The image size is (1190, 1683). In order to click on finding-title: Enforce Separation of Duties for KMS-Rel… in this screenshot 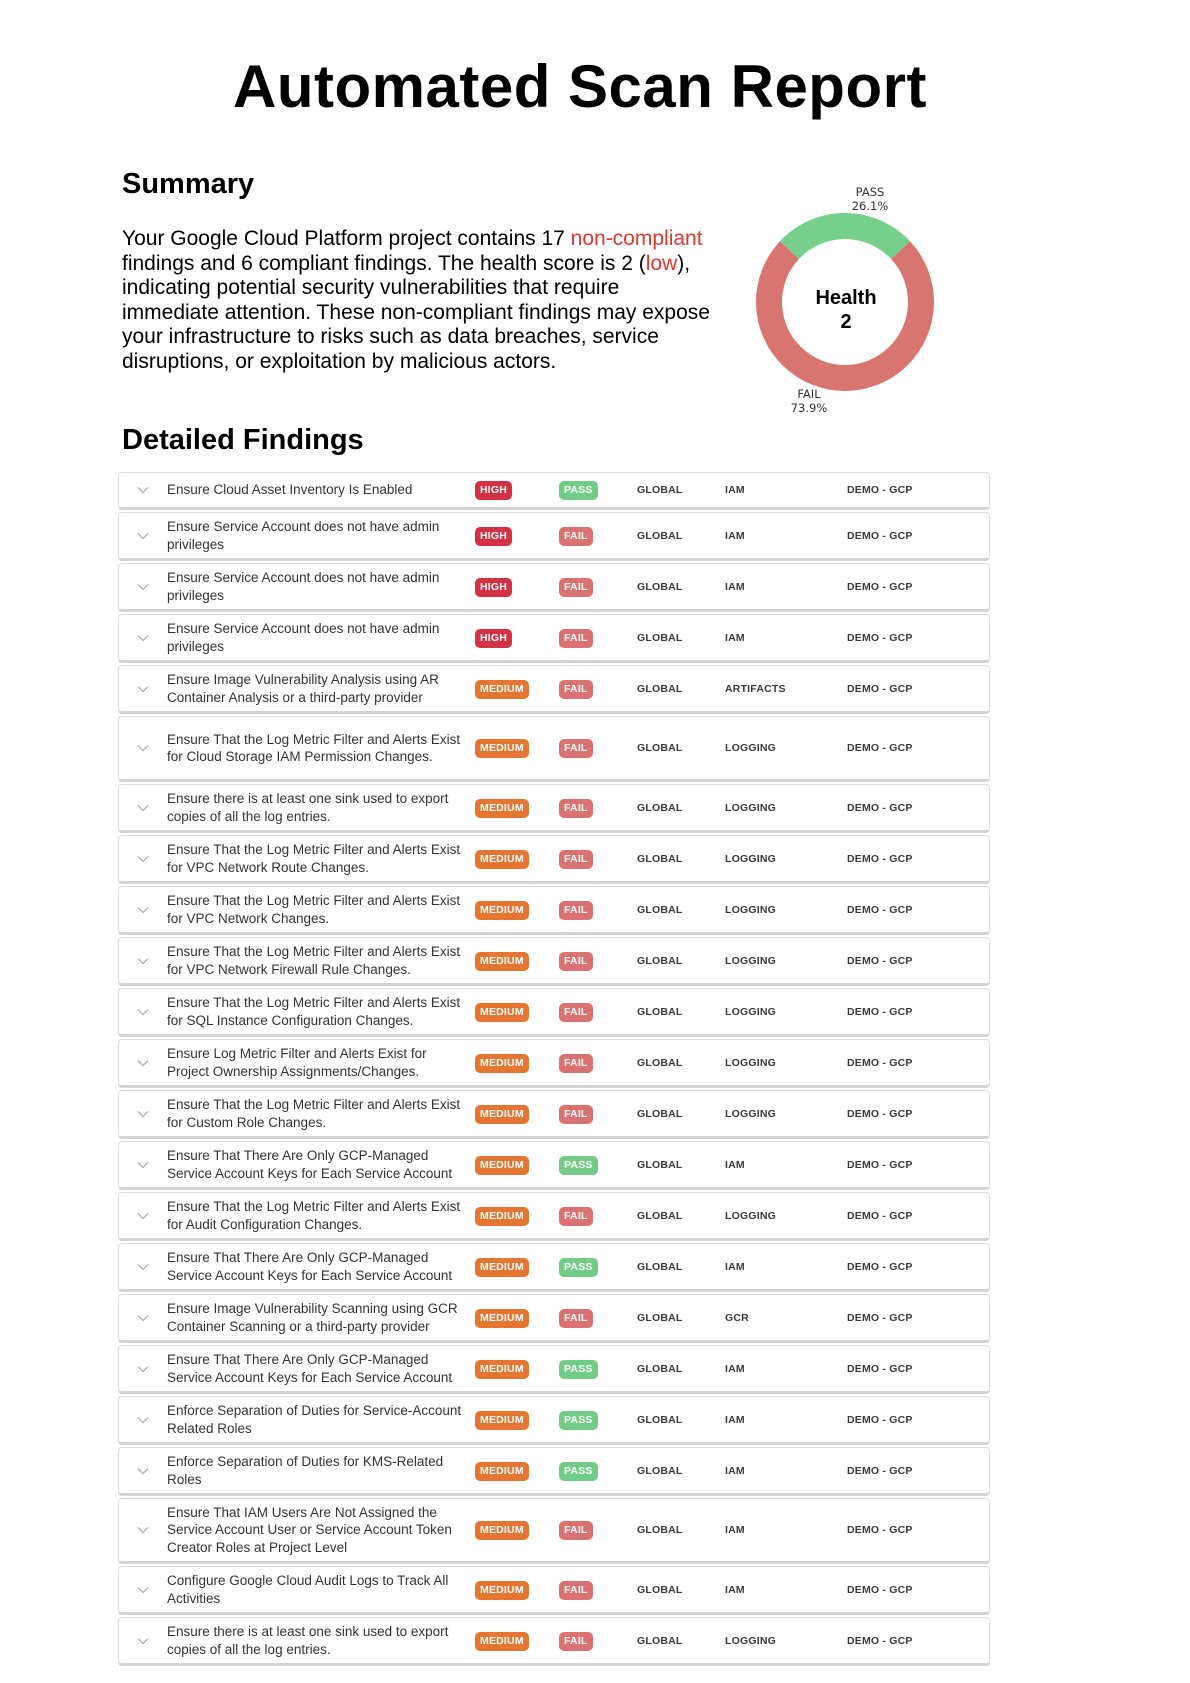, I will do `click(305, 1470)`.